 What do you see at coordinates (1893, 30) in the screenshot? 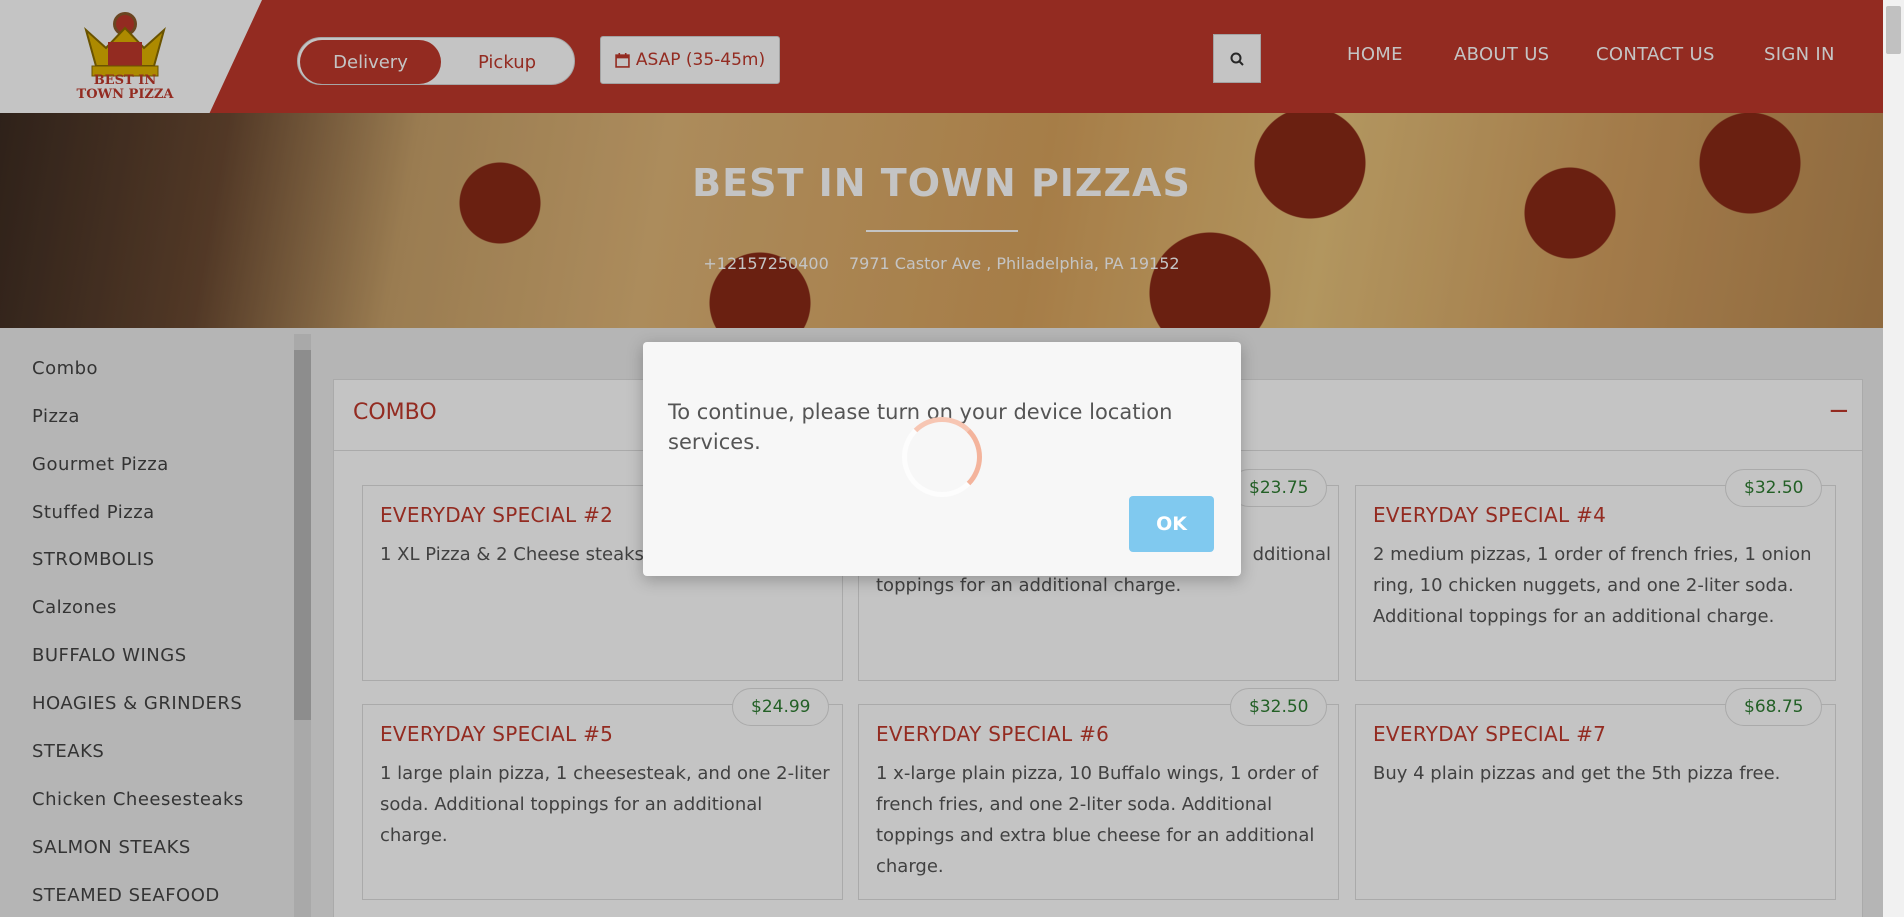
I see `page-scrollbar-thumb` at bounding box center [1893, 30].